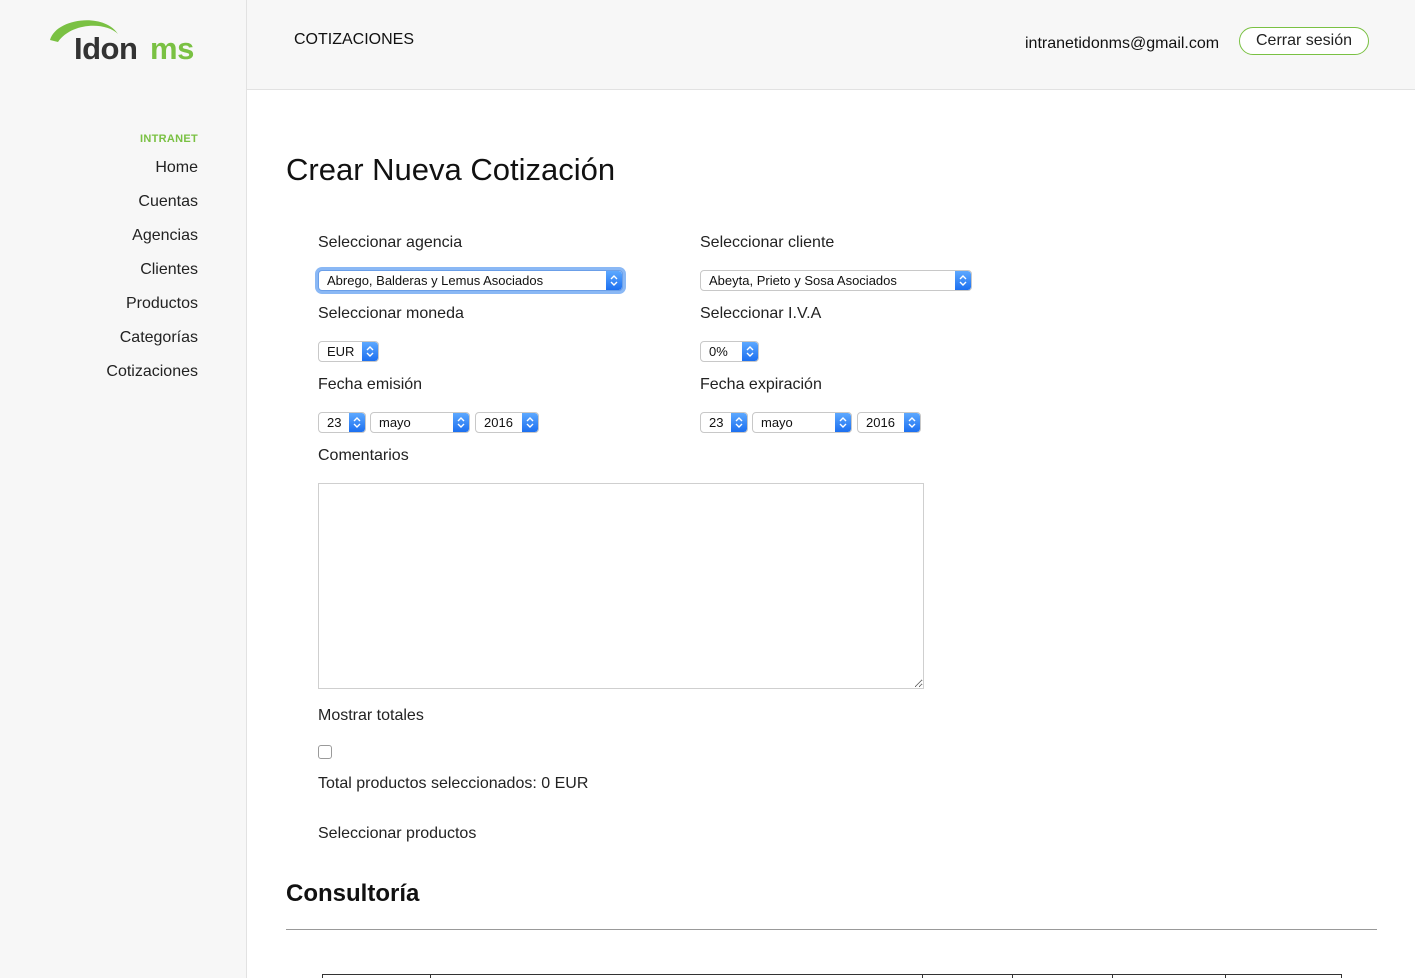  Describe the element at coordinates (341, 351) in the screenshot. I see `currency-select-value: EUR` at that location.